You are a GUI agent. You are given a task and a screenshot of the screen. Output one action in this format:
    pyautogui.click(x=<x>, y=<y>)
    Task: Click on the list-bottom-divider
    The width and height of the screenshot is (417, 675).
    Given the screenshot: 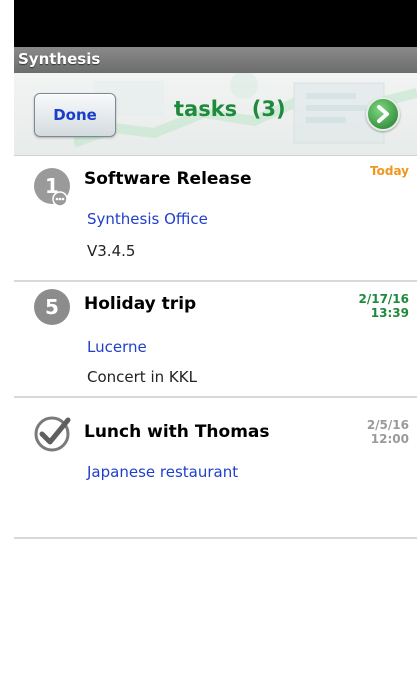 What is the action you would take?
    pyautogui.click(x=215, y=538)
    